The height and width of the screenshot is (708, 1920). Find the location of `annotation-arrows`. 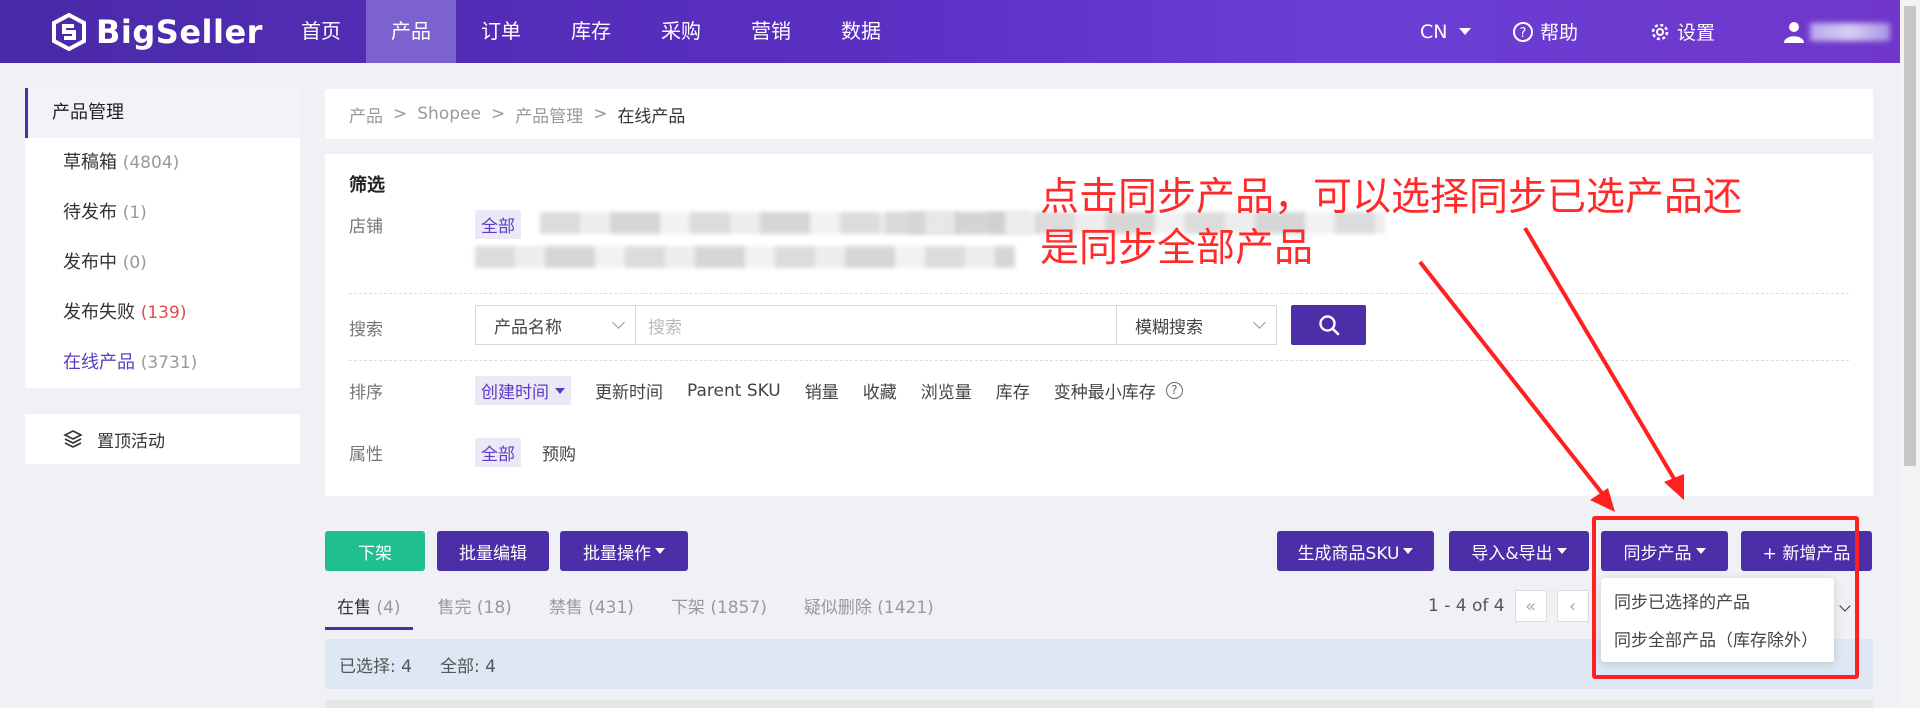

annotation-arrows is located at coordinates (1551, 369).